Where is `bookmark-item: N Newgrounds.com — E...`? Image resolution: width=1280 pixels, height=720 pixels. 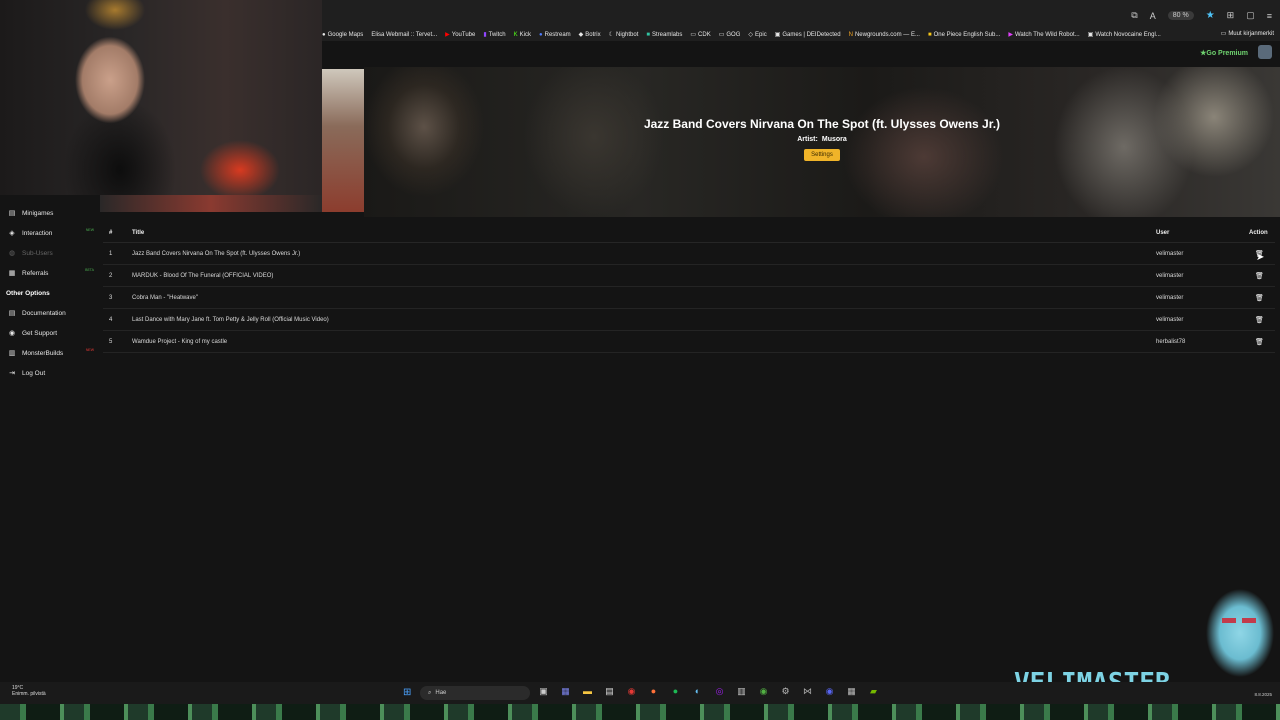 bookmark-item: N Newgrounds.com — E... is located at coordinates (884, 35).